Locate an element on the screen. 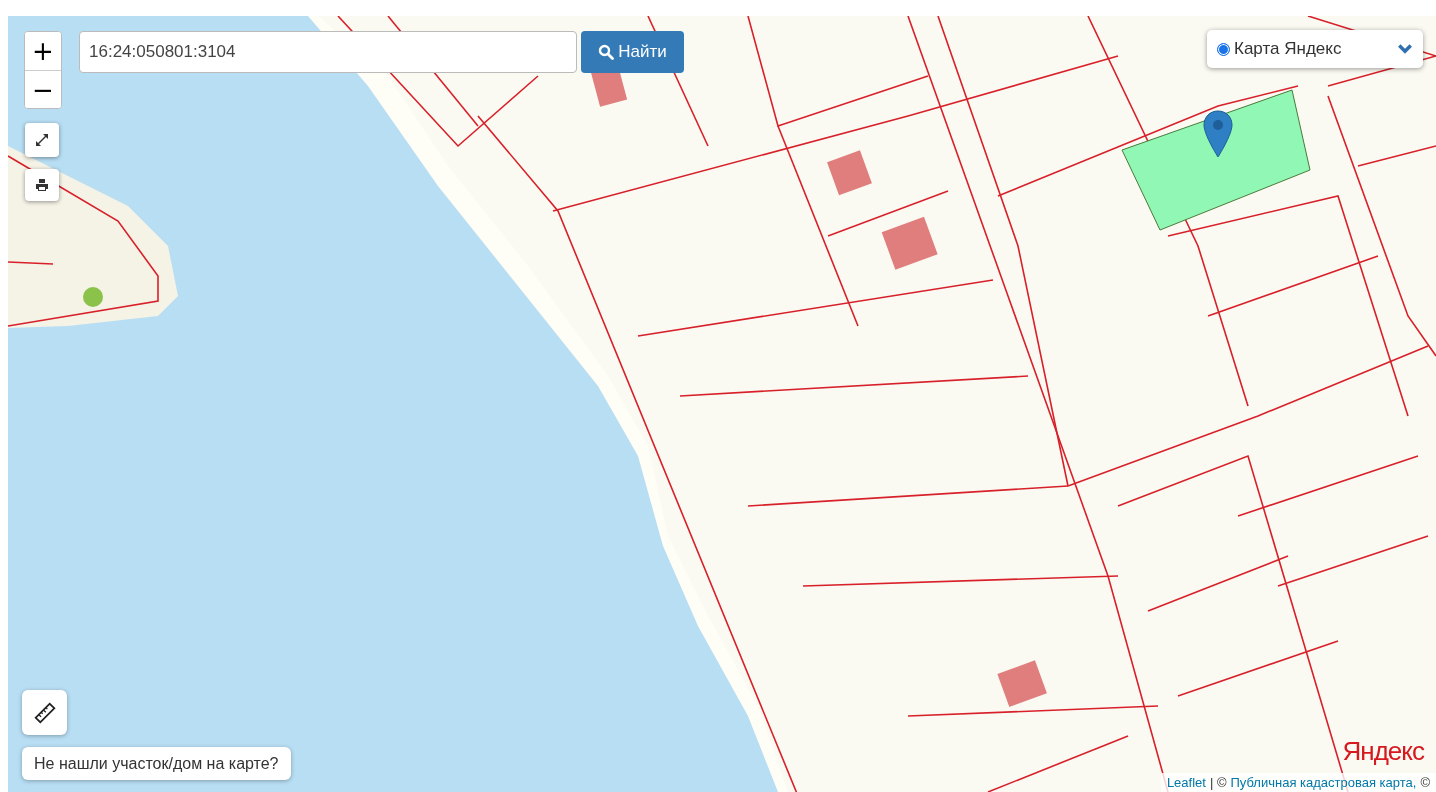 The height and width of the screenshot is (792, 1436). search-icon is located at coordinates (606, 52).